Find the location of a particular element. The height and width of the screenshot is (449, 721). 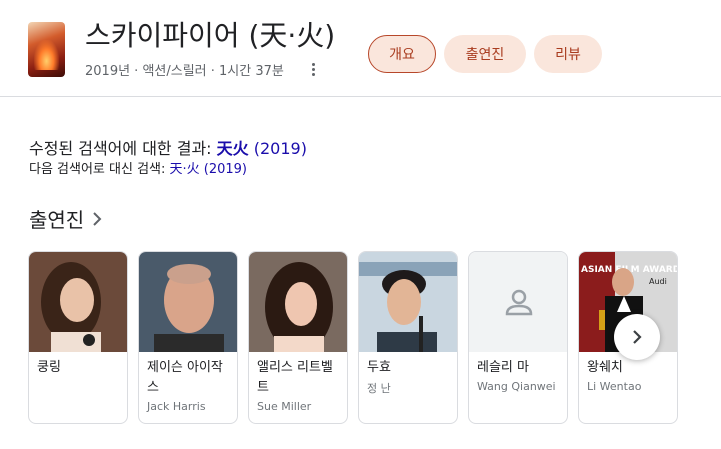

cast-name: 제이슨 아이작스 is located at coordinates (185, 377).